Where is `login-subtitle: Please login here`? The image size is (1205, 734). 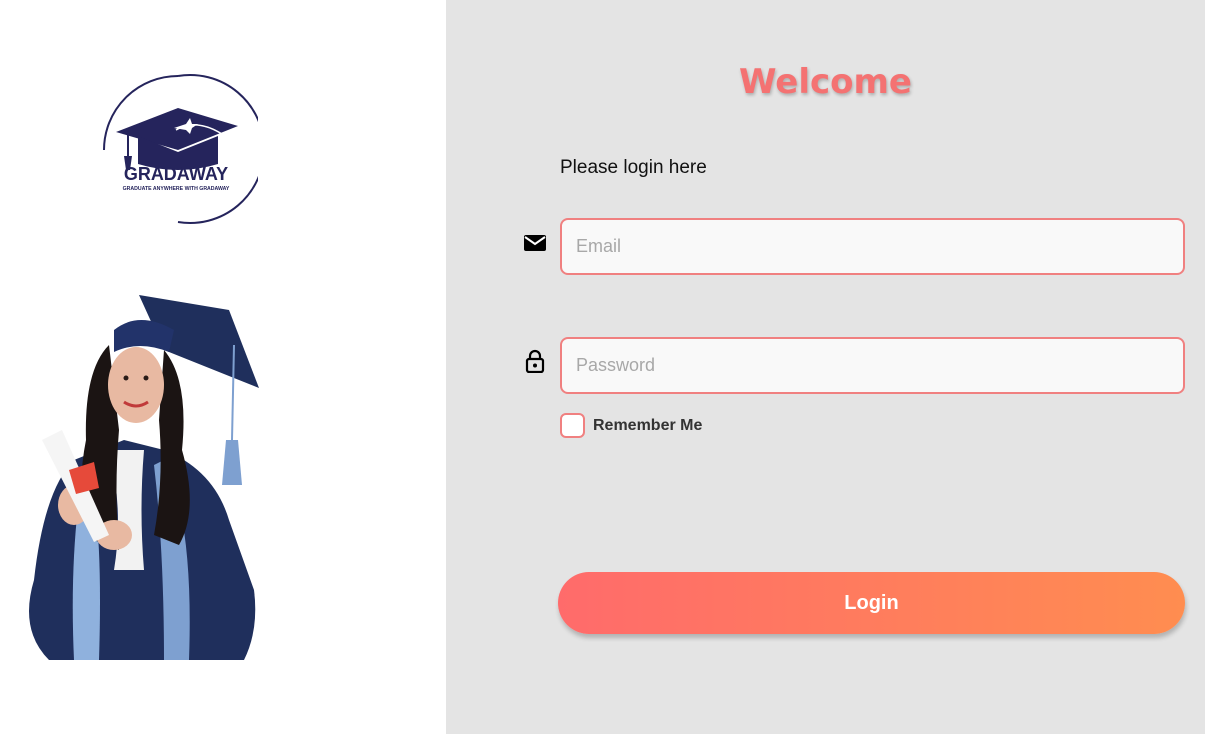 login-subtitle: Please login here is located at coordinates (633, 167).